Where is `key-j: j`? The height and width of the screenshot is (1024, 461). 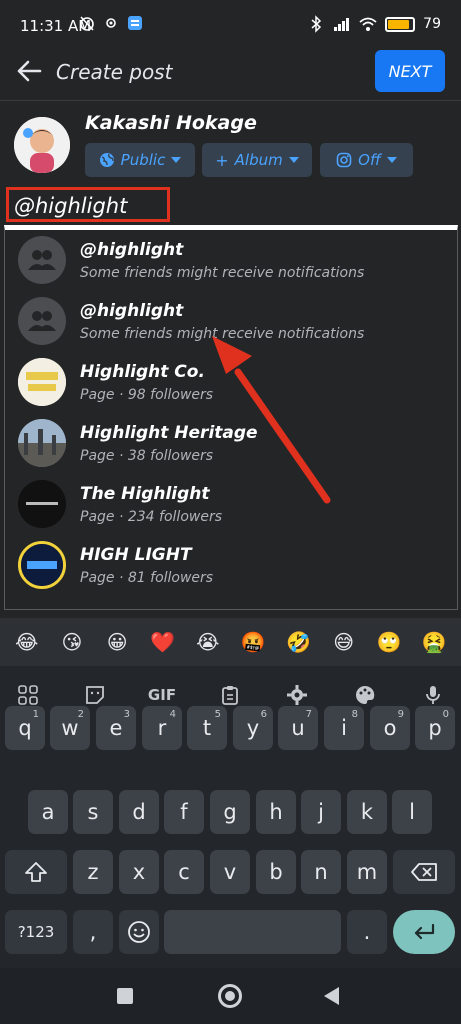 key-j: j is located at coordinates (321, 812).